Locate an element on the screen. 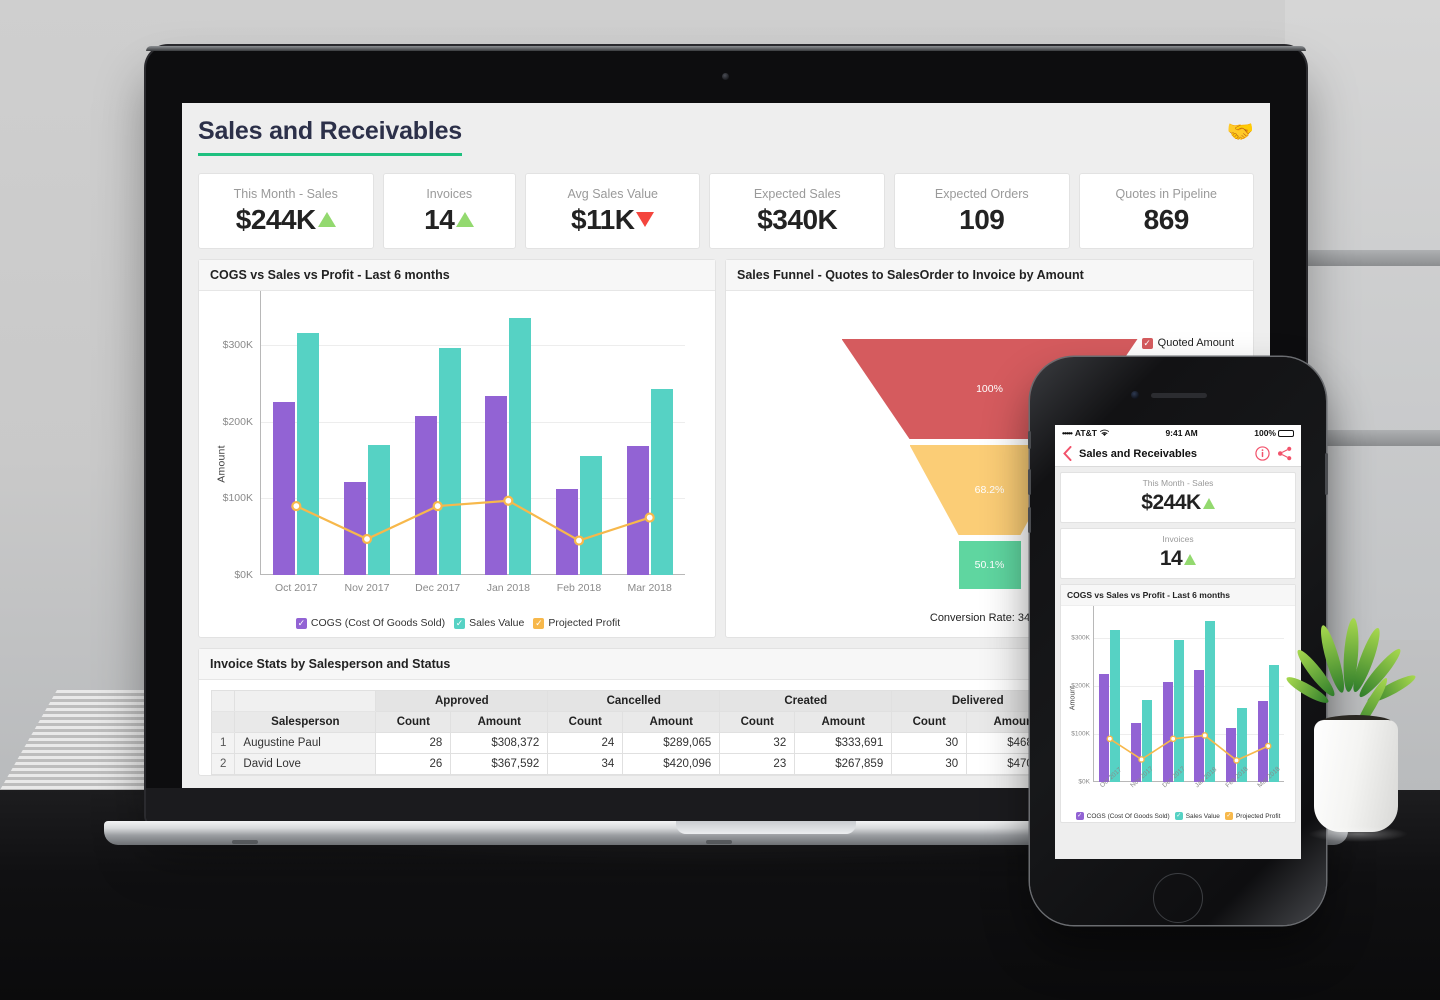  table-cell: $333,691 is located at coordinates (843, 743).